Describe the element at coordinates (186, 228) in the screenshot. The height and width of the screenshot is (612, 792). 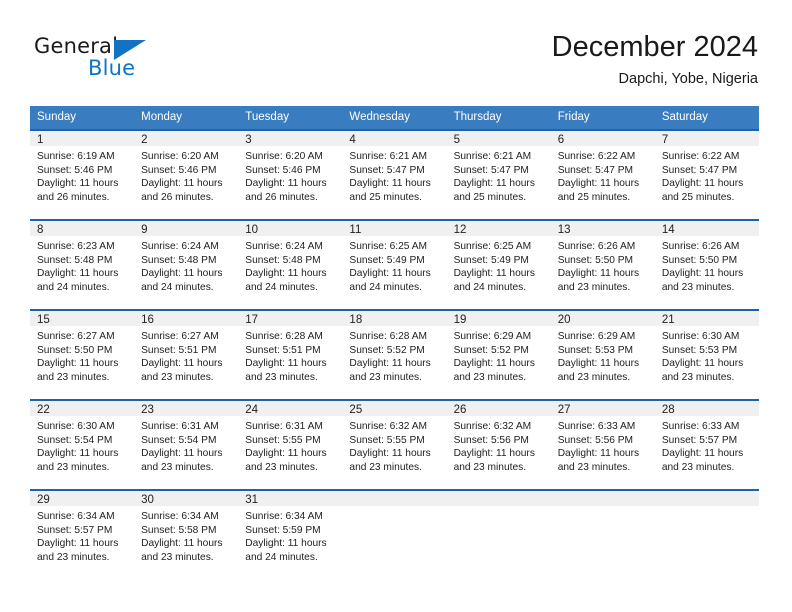
I see `day-number: 9` at that location.